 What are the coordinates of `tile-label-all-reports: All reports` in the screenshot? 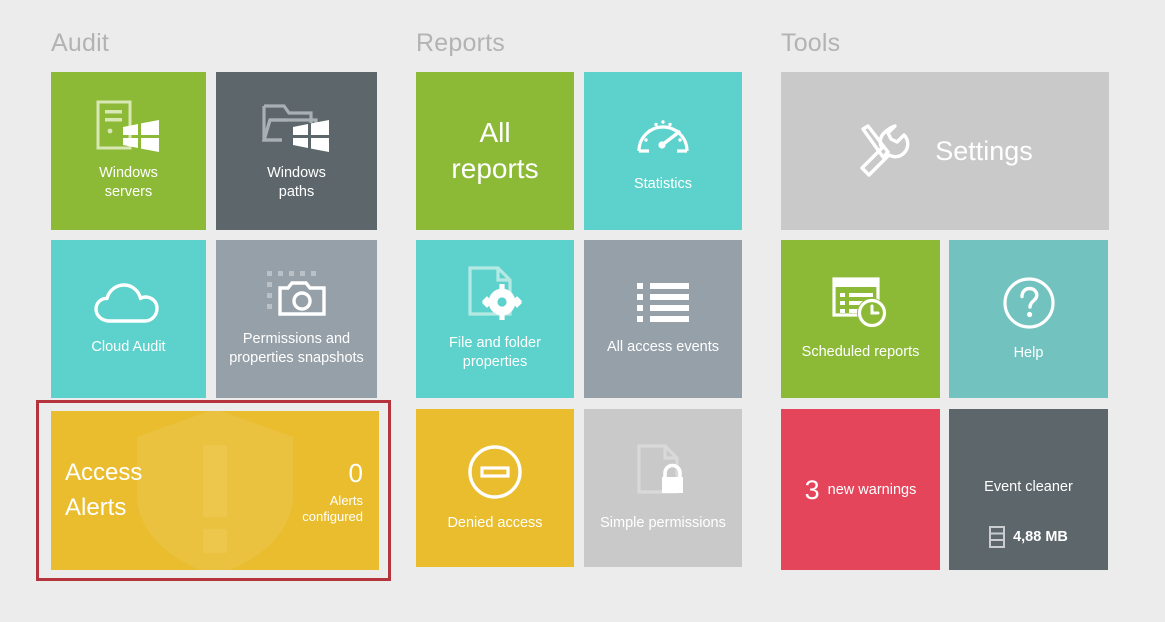 It's located at (495, 150).